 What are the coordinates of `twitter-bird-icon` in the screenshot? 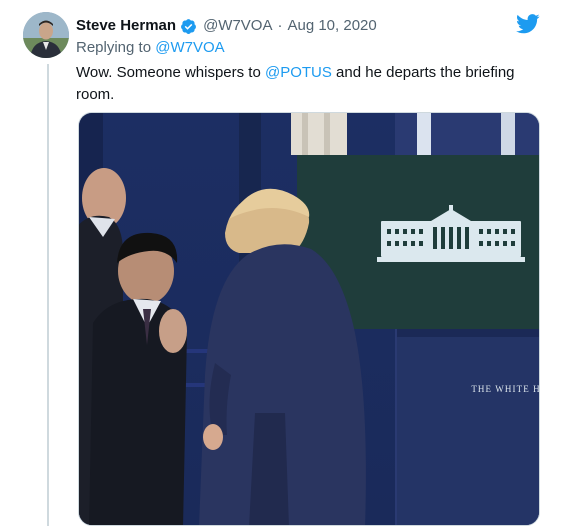 It's located at (528, 26).